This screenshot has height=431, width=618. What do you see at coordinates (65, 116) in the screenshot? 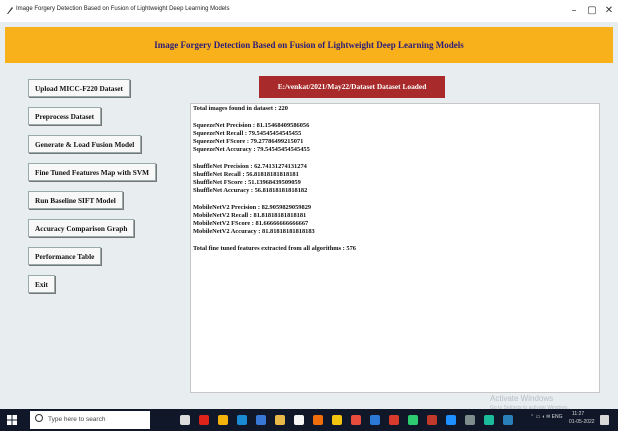
I see `preprocess-dataset-button: Preprocess Dataset` at bounding box center [65, 116].